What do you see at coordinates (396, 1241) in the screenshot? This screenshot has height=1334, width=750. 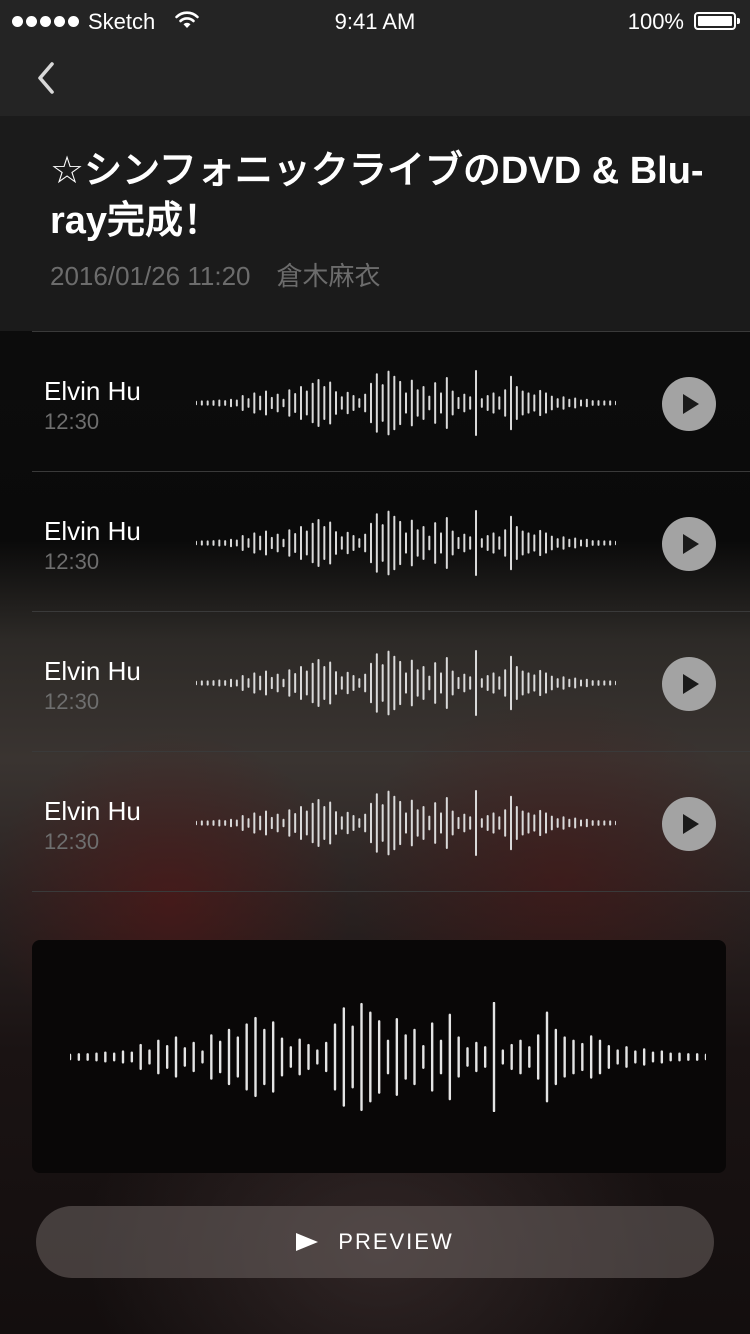 I see `preview-label: PREVIEW` at bounding box center [396, 1241].